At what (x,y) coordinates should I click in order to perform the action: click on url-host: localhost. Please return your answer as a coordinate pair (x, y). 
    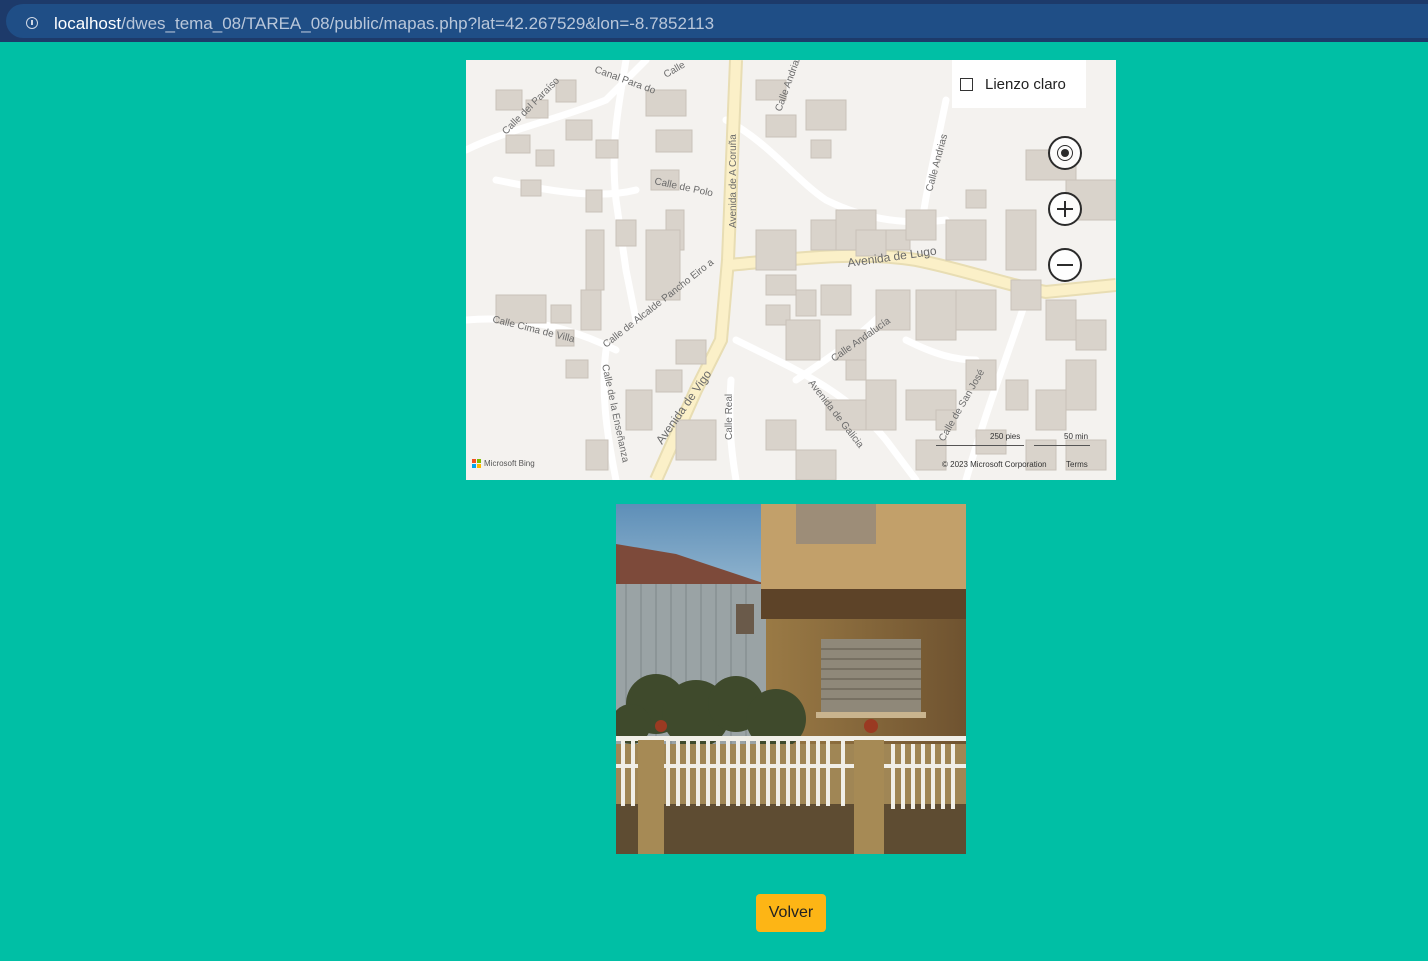
    Looking at the image, I should click on (88, 23).